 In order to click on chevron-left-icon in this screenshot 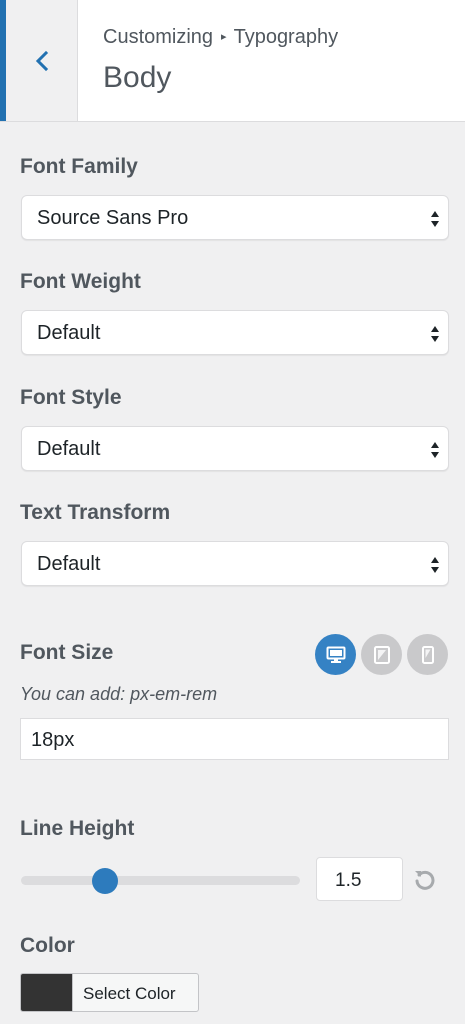, I will do `click(41, 60)`.